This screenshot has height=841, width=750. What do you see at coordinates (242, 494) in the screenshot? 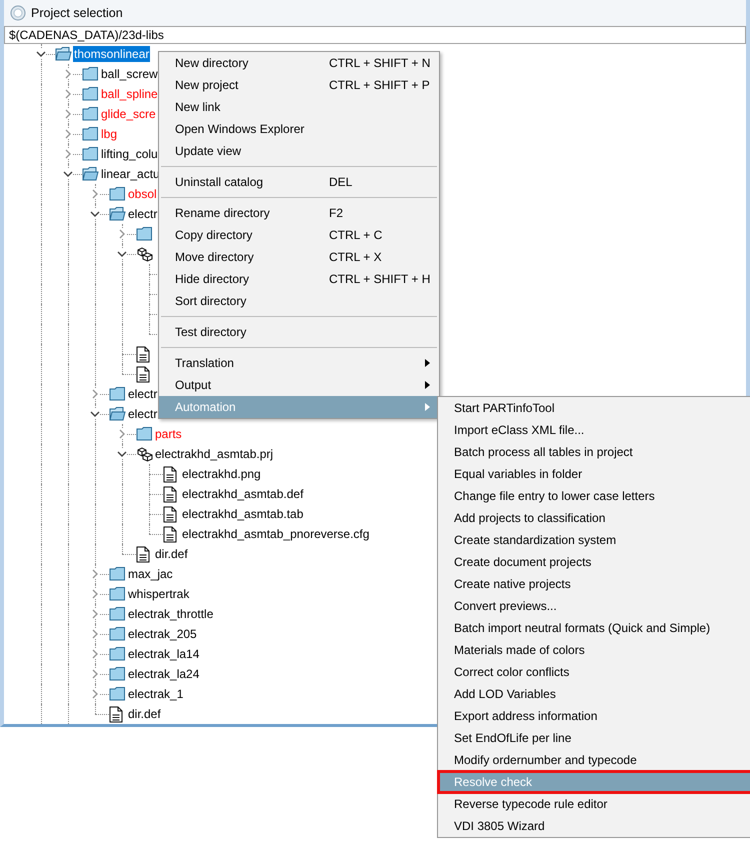
I see `tree-item: electrakhd_asmtab.def` at bounding box center [242, 494].